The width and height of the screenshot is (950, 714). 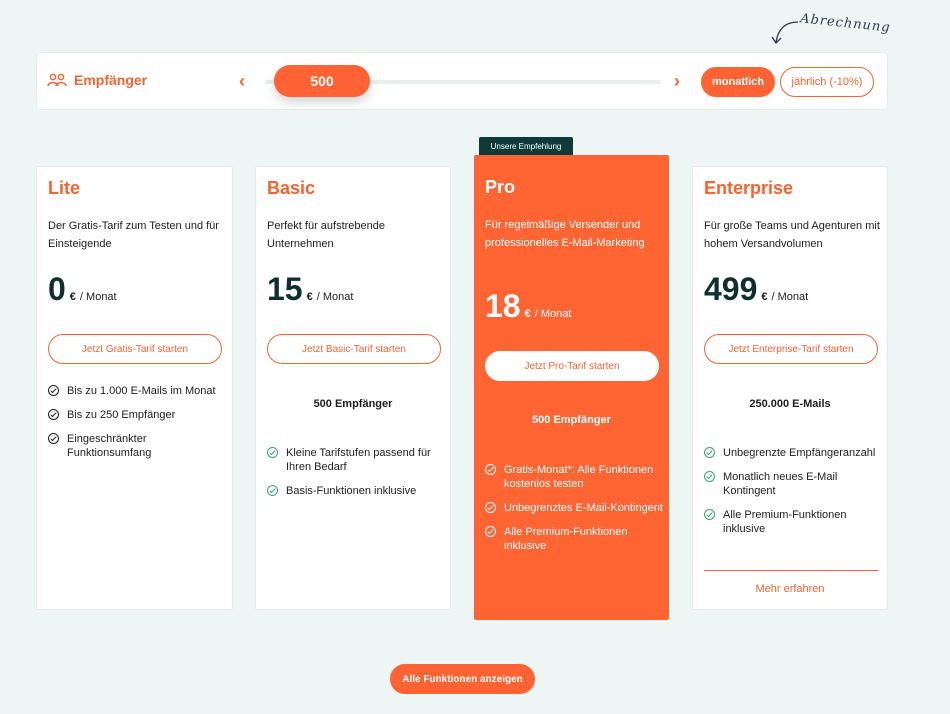 I want to click on email-count: 250.000 E-Mails, so click(x=790, y=404).